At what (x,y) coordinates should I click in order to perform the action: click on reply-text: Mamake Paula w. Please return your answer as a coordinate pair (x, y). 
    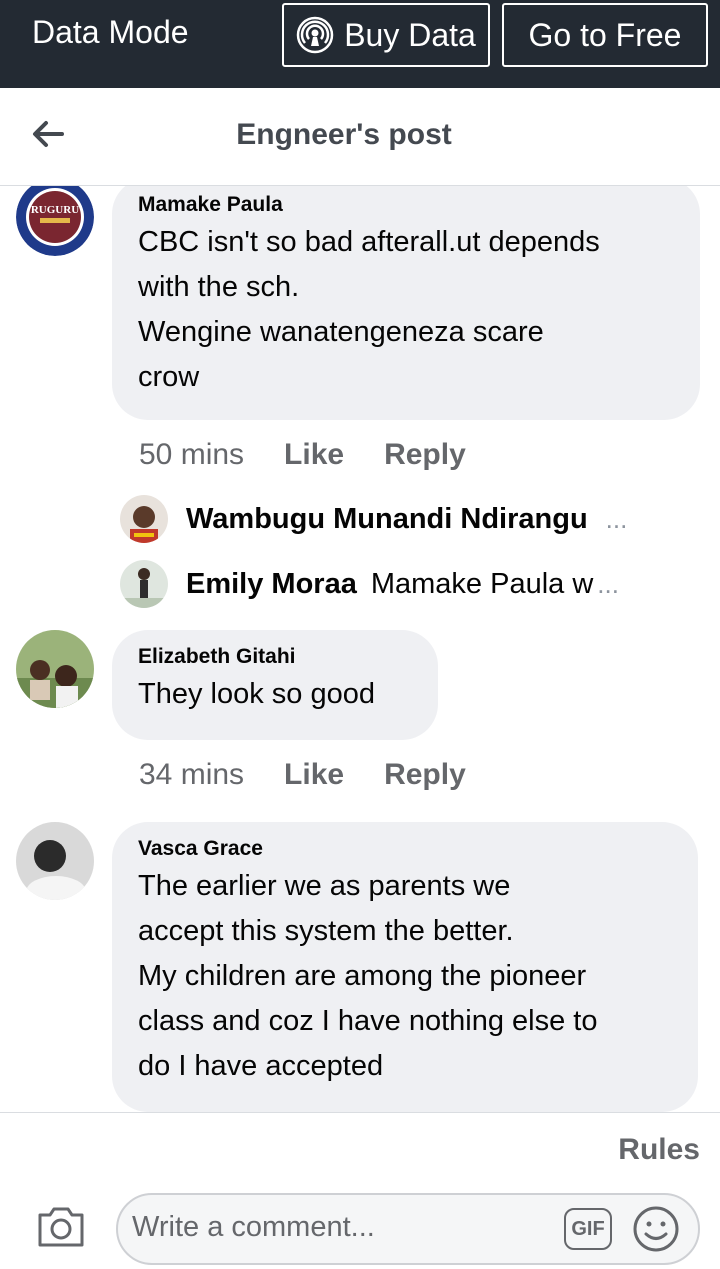
    Looking at the image, I should click on (482, 583).